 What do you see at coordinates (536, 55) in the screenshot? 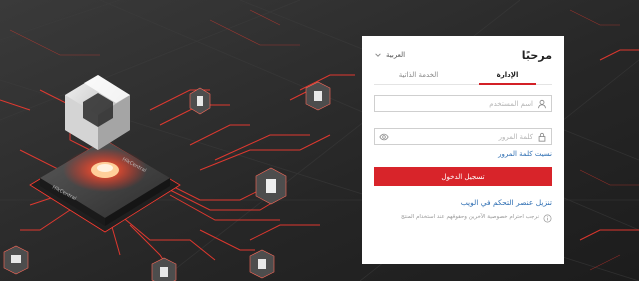
I see `welcome-title: مرحبًا` at bounding box center [536, 55].